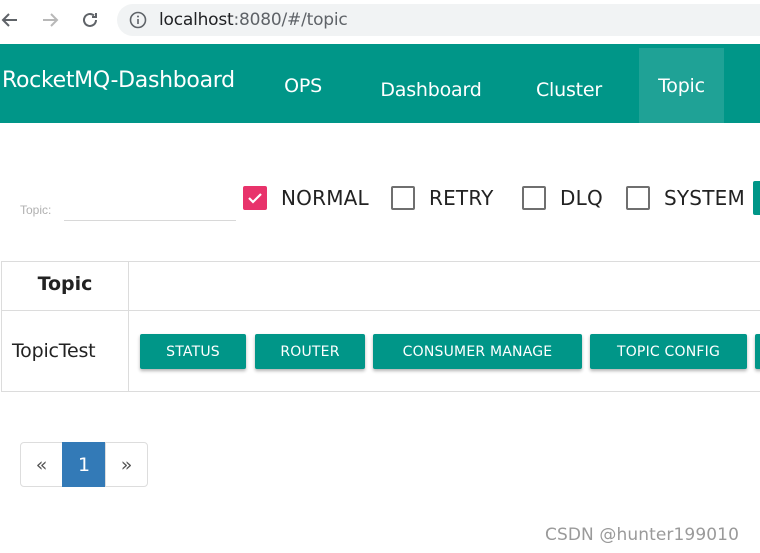  Describe the element at coordinates (41, 464) in the screenshot. I see `pagination-prev: «` at that location.